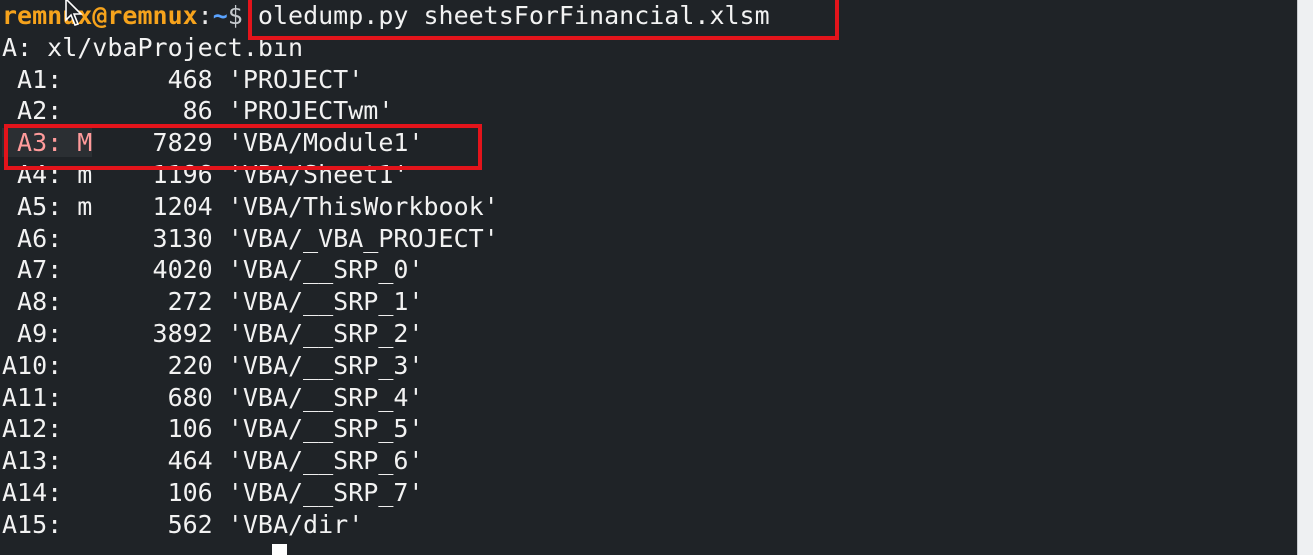 The width and height of the screenshot is (1313, 555). I want to click on stream-size: 1204, so click(152, 206).